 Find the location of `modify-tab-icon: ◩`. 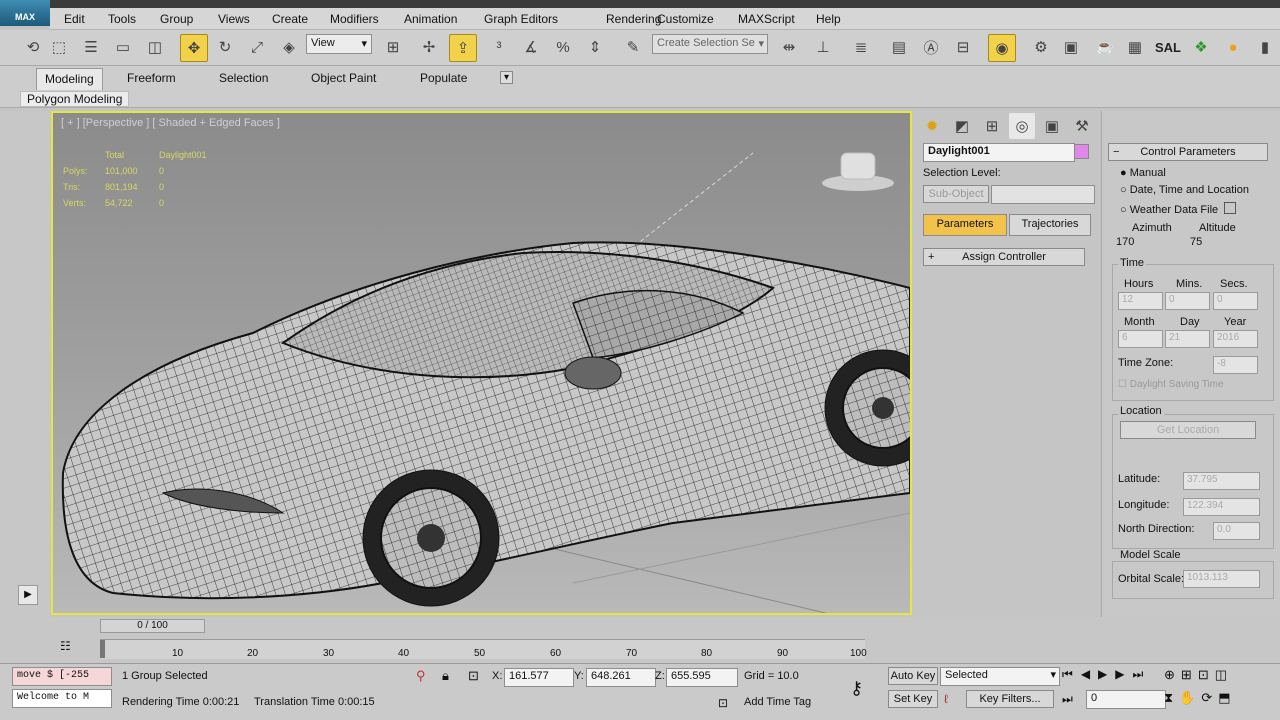

modify-tab-icon: ◩ is located at coordinates (962, 126).